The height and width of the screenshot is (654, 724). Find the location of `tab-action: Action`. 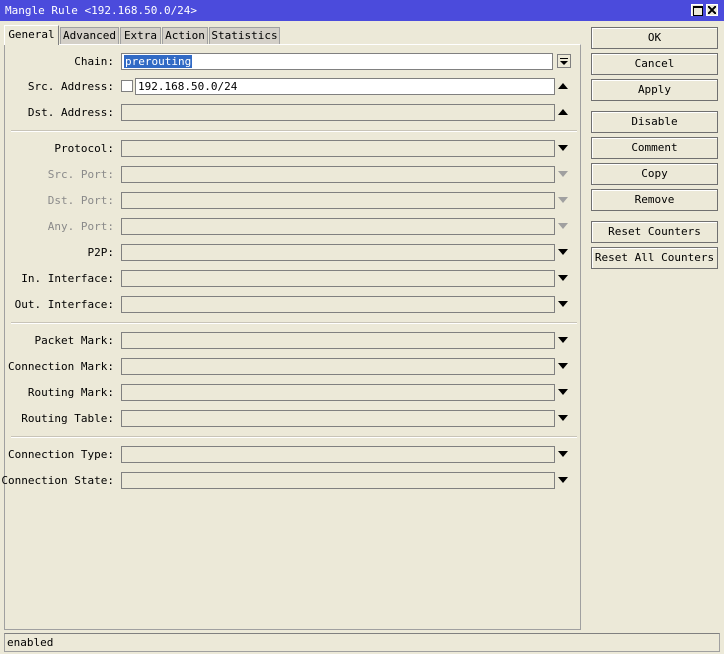

tab-action: Action is located at coordinates (185, 35).